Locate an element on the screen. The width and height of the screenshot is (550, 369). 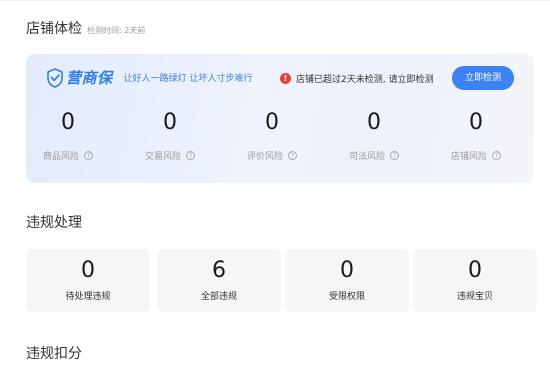
risk-label: 评价风险 is located at coordinates (264, 157).